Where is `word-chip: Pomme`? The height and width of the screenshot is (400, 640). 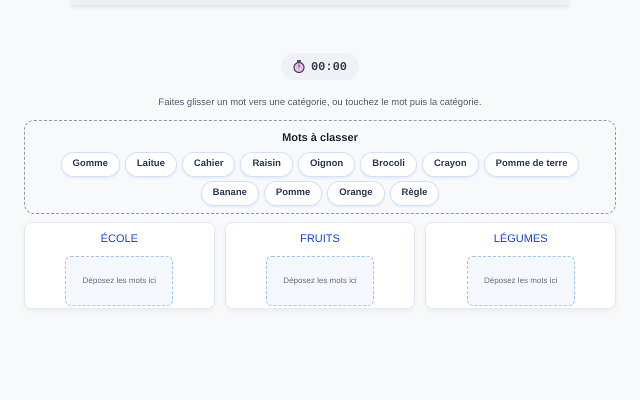
word-chip: Pomme is located at coordinates (293, 193).